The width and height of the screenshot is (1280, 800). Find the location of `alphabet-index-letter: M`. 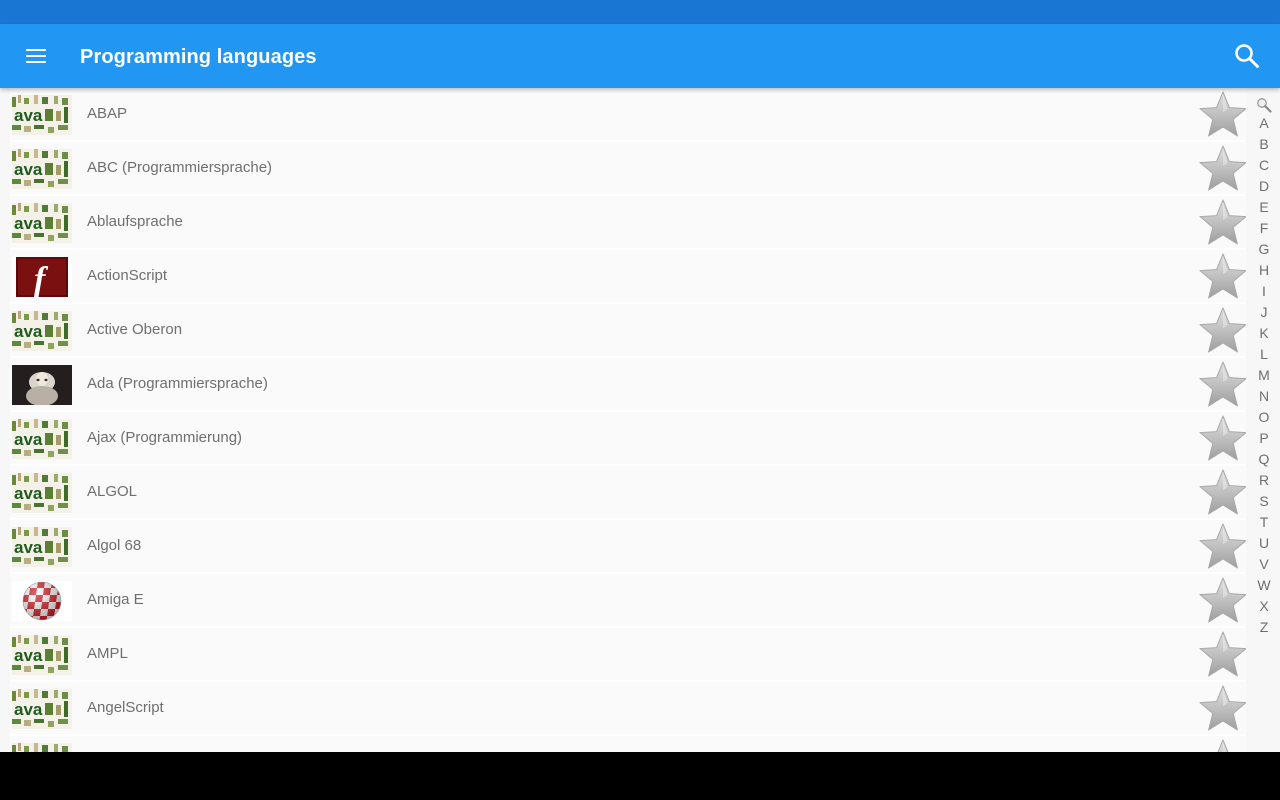

alphabet-index-letter: M is located at coordinates (1264, 375).